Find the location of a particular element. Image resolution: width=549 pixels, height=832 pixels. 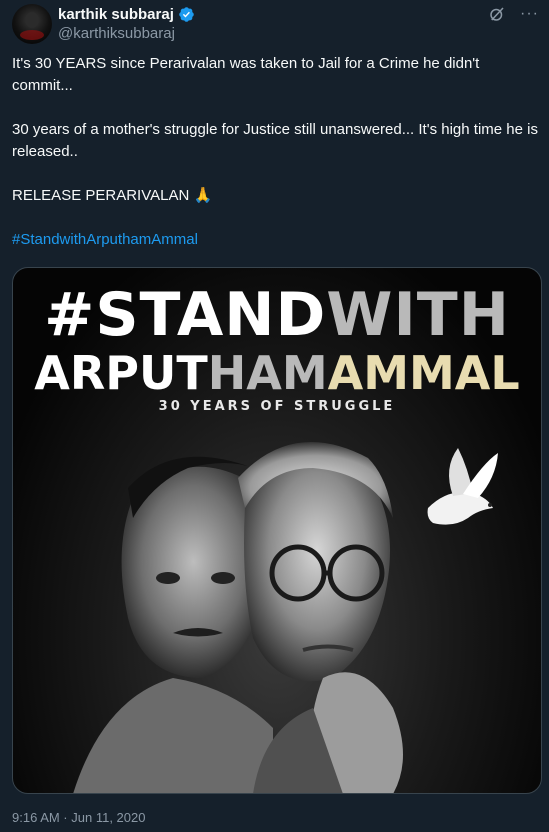

avatar is located at coordinates (32, 24).